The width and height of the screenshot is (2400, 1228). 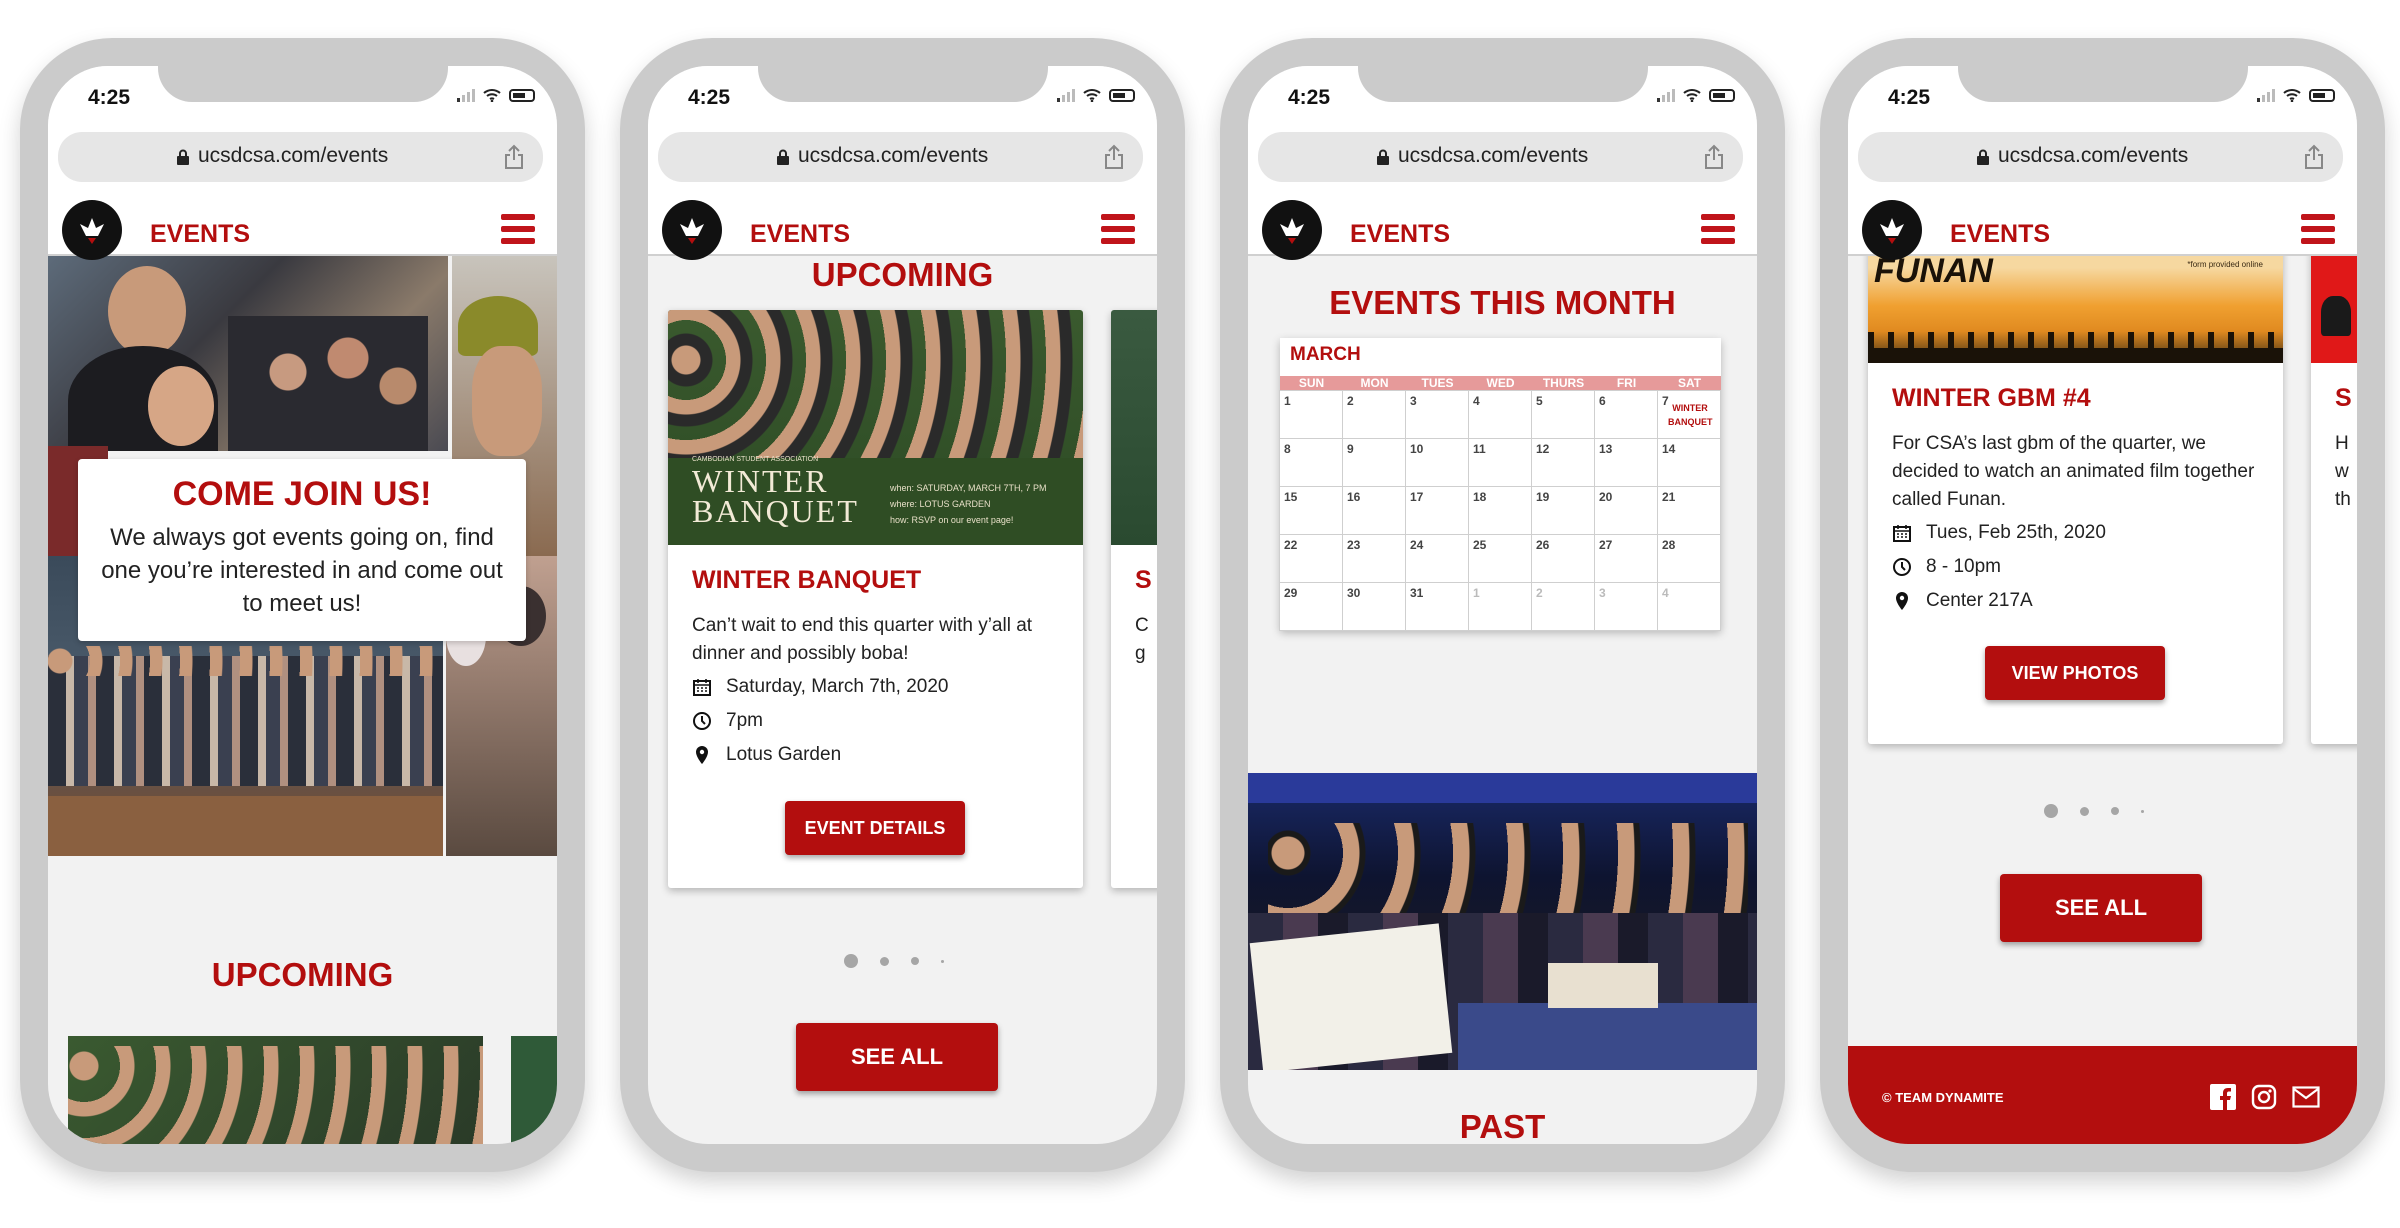 I want to click on calendar-day-cell: 23, so click(x=1374, y=558).